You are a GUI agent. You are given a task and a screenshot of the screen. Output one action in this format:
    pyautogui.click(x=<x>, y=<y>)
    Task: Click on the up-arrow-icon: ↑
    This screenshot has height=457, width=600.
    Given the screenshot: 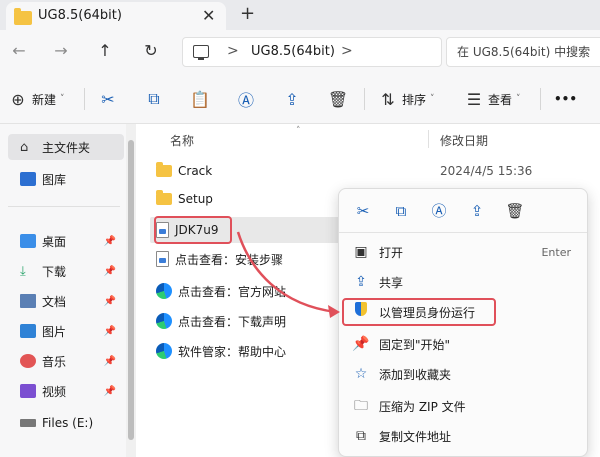 What is the action you would take?
    pyautogui.click(x=105, y=51)
    